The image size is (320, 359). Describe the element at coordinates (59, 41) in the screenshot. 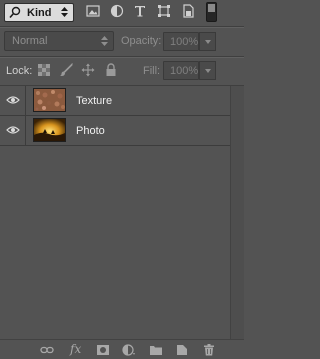

I see `blend-mode-select: Normal` at that location.